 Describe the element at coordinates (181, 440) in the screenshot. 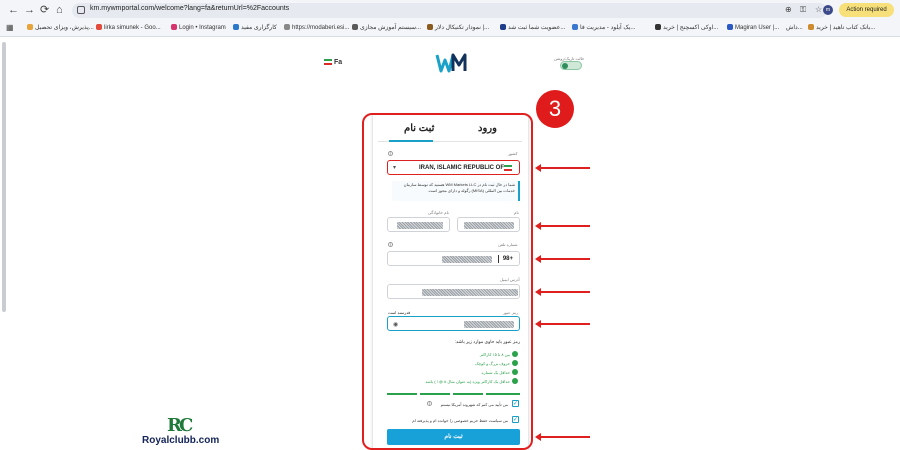

I see `watermark-site: Royalclubb.com` at that location.